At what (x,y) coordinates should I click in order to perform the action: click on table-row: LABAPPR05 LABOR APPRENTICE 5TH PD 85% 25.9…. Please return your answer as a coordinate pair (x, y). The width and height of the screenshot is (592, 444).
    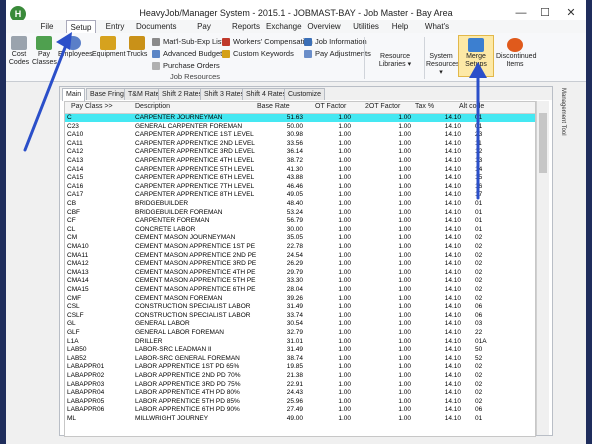
    Looking at the image, I should click on (300, 402).